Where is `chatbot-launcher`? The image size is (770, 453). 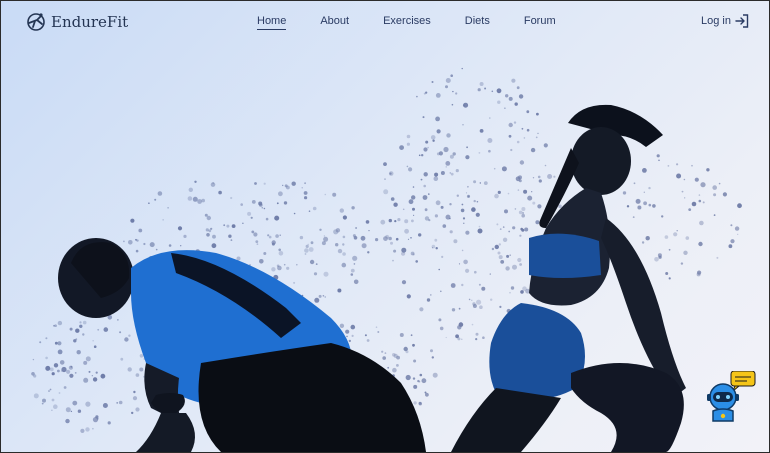 chatbot-launcher is located at coordinates (731, 396).